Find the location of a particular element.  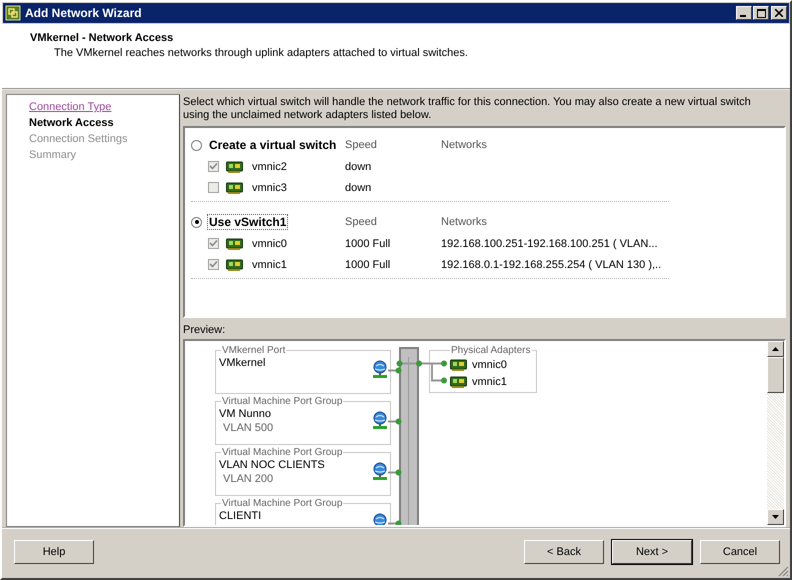

up-arrow-icon is located at coordinates (775, 349).